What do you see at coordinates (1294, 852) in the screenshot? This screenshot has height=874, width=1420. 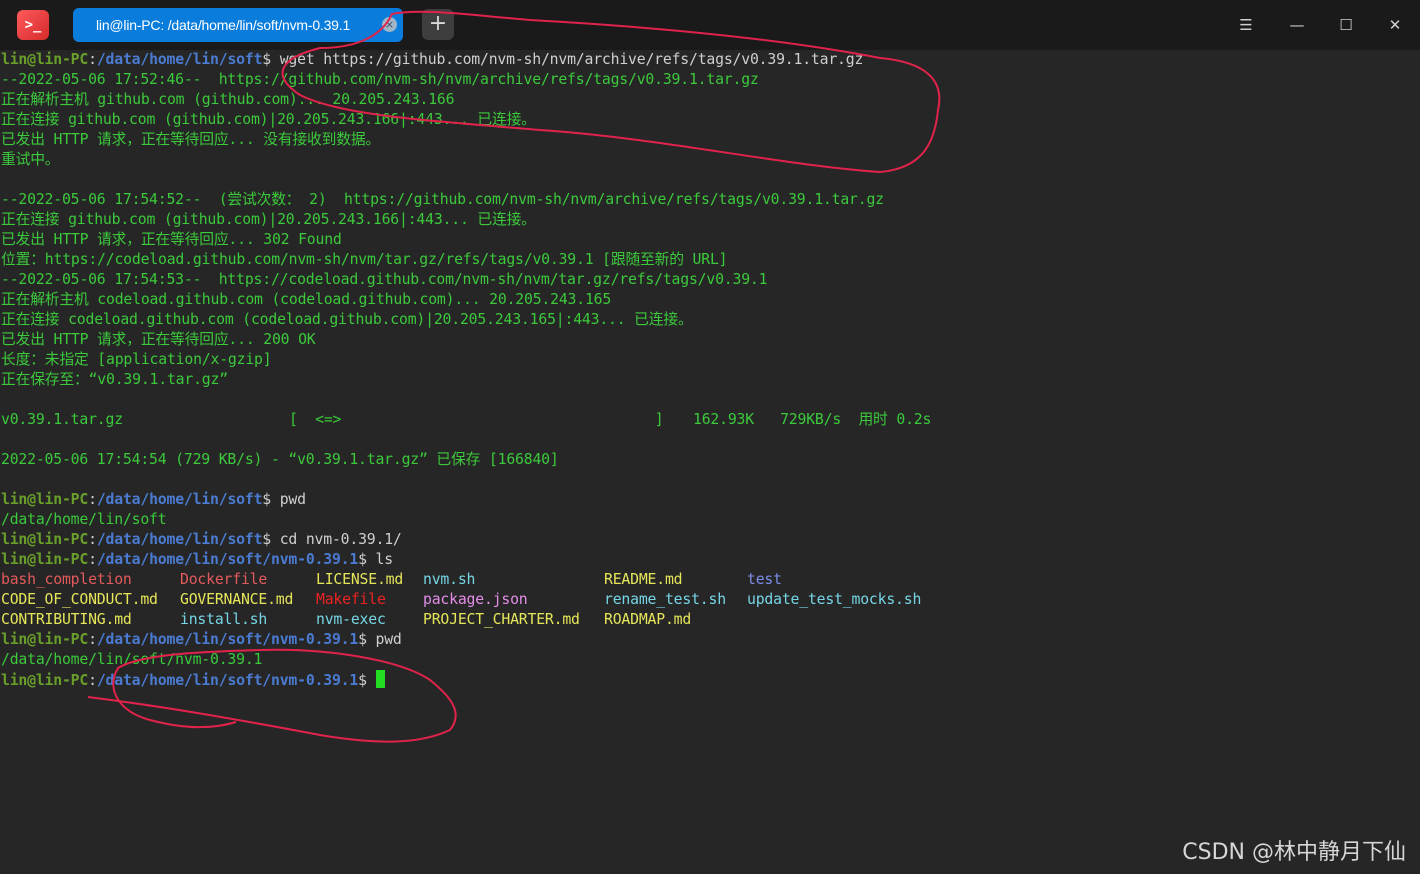 I see `watermark: CSDN @林中静月下仙` at bounding box center [1294, 852].